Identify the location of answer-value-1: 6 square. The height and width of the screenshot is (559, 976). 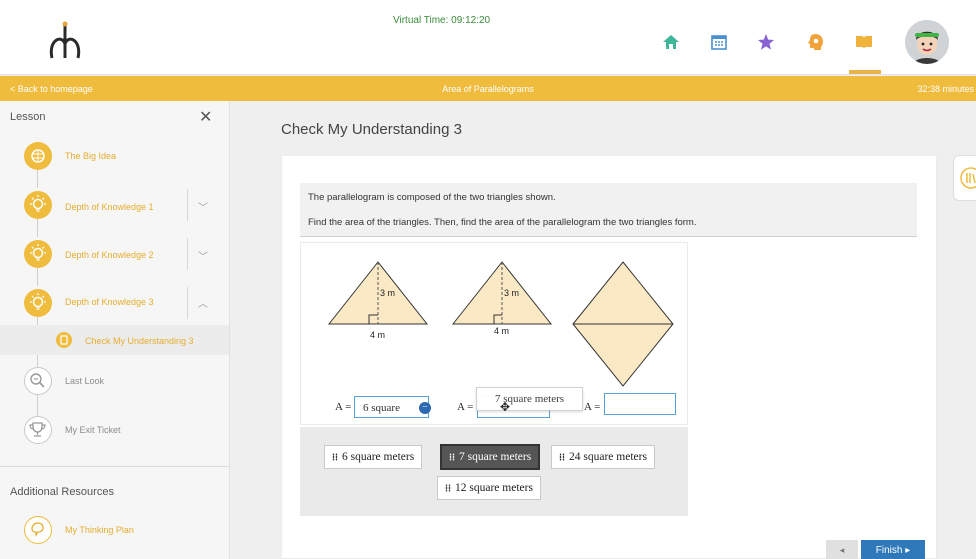
(381, 408).